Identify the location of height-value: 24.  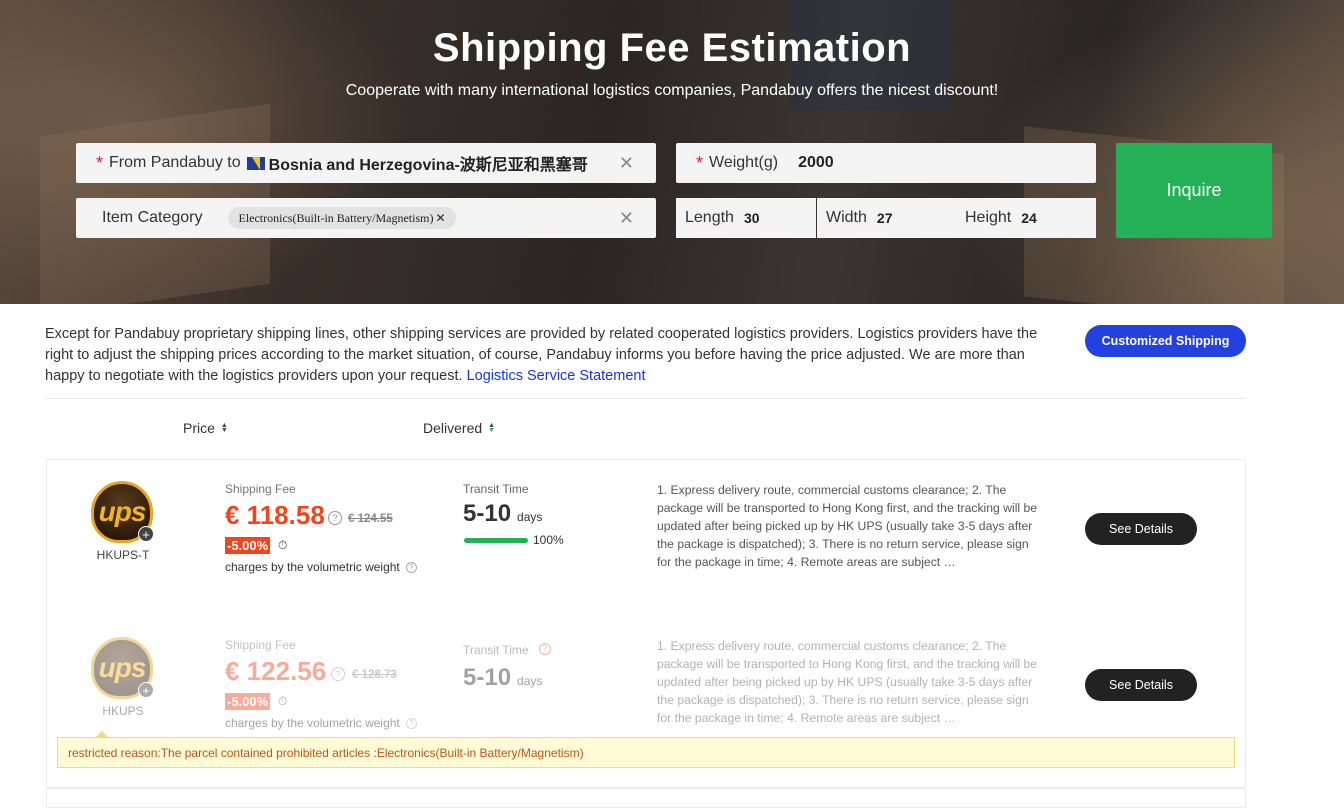
(1029, 218).